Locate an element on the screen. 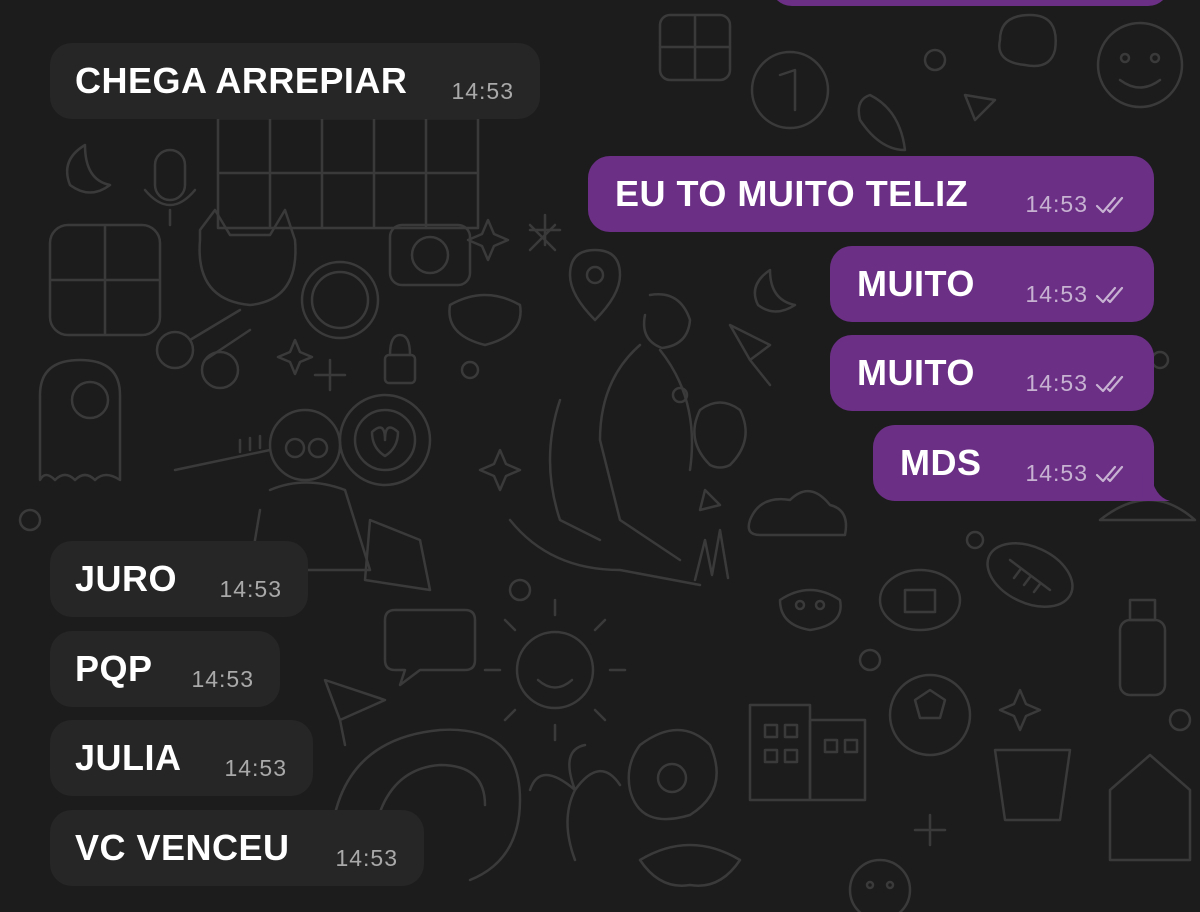 This screenshot has height=912, width=1200. message-bubble-incoming: CHEGA ARREPIAR 14:53 is located at coordinates (295, 81).